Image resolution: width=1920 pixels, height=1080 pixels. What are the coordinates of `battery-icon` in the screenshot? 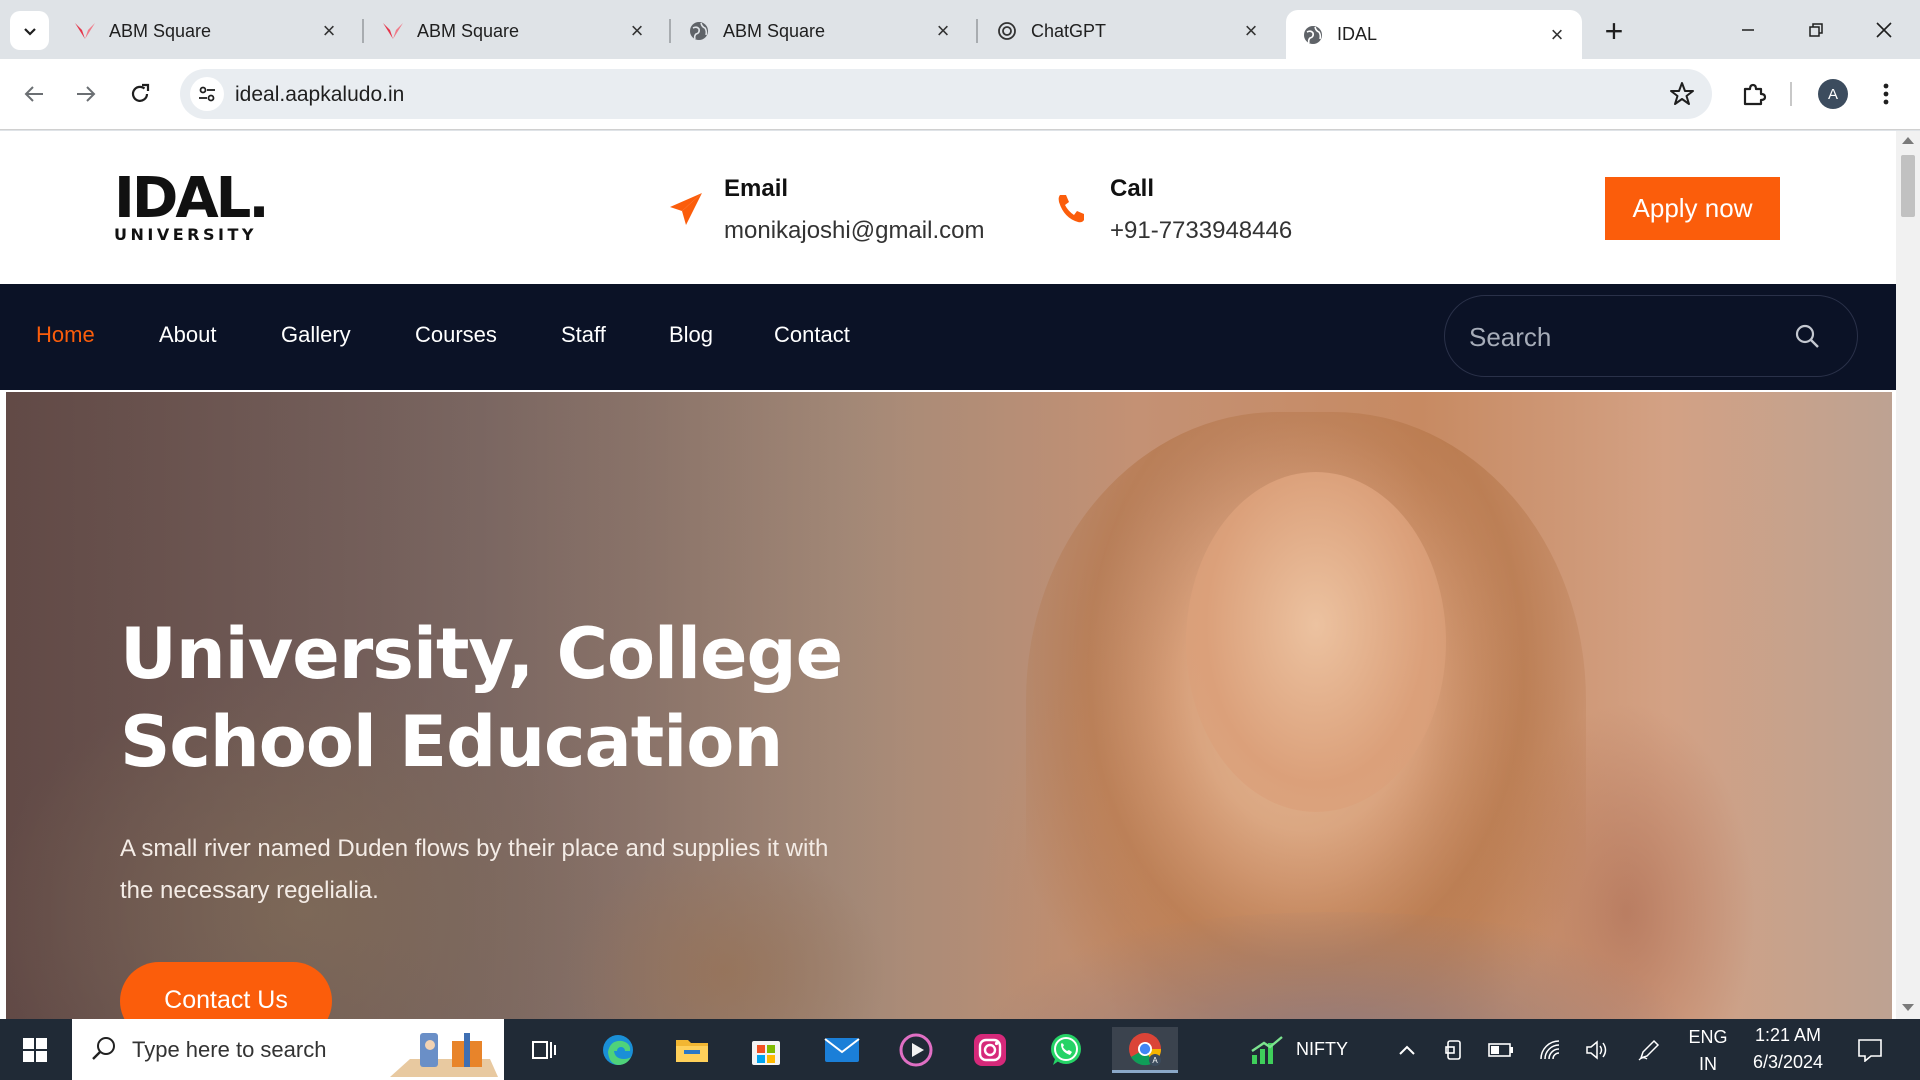 It's located at (1501, 1050).